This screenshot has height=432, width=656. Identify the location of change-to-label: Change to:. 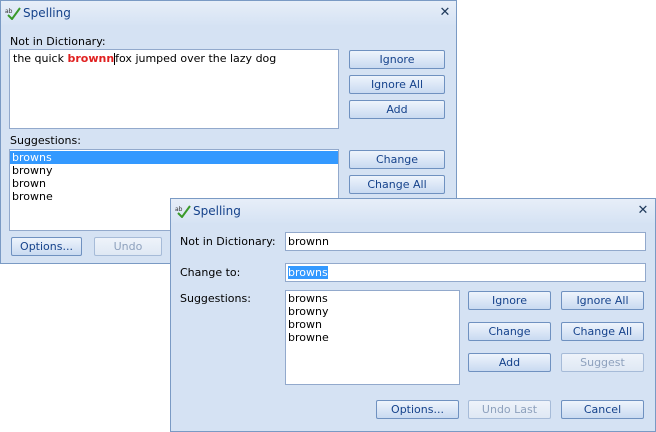
(210, 272).